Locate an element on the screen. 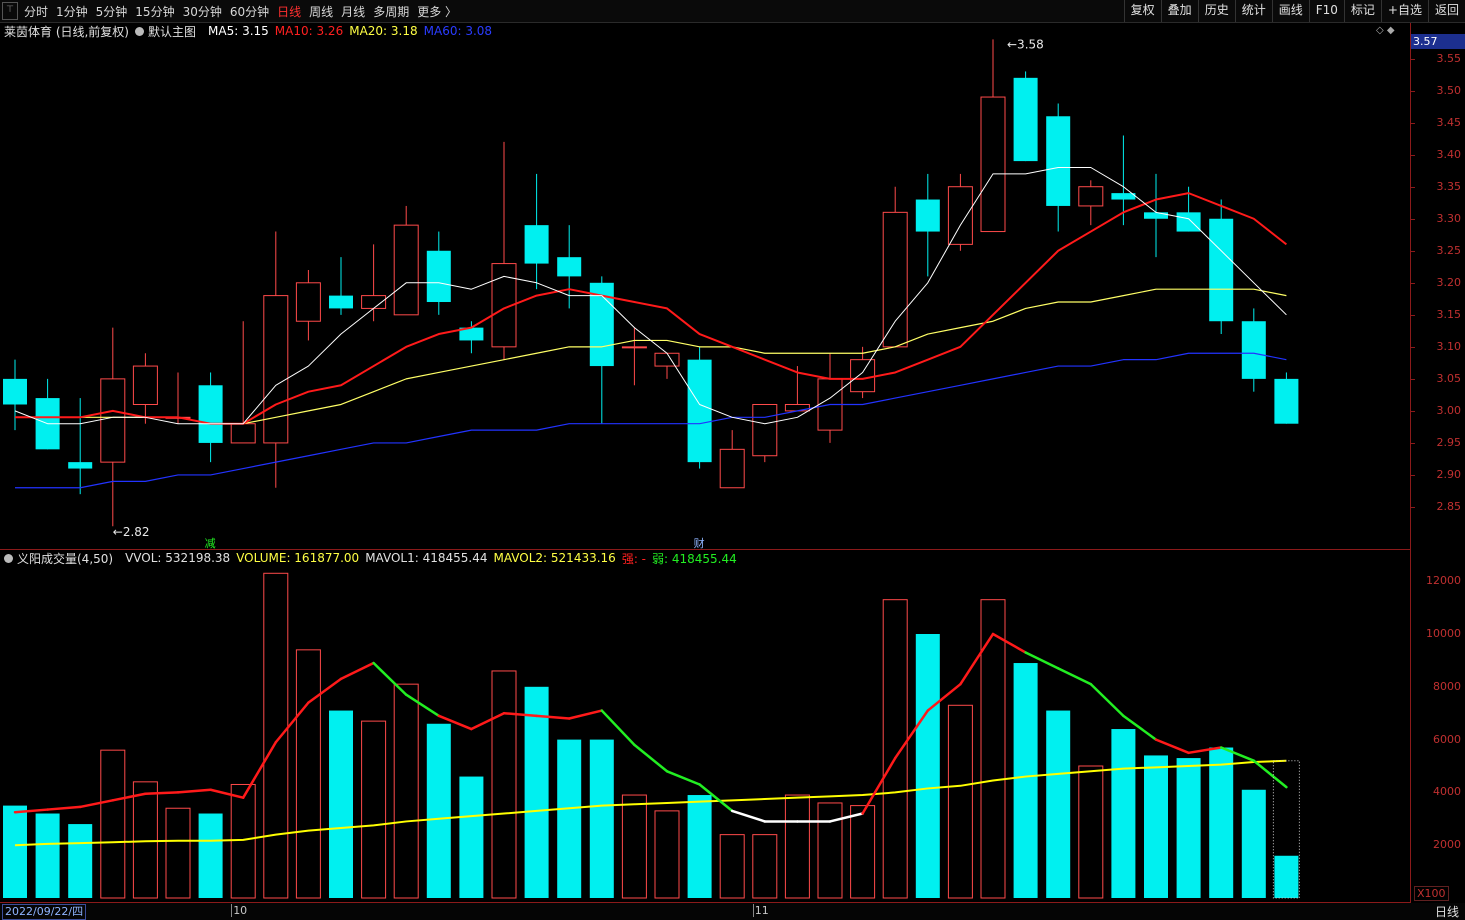 The height and width of the screenshot is (920, 1465). volume-unit: X100 is located at coordinates (1431, 893).